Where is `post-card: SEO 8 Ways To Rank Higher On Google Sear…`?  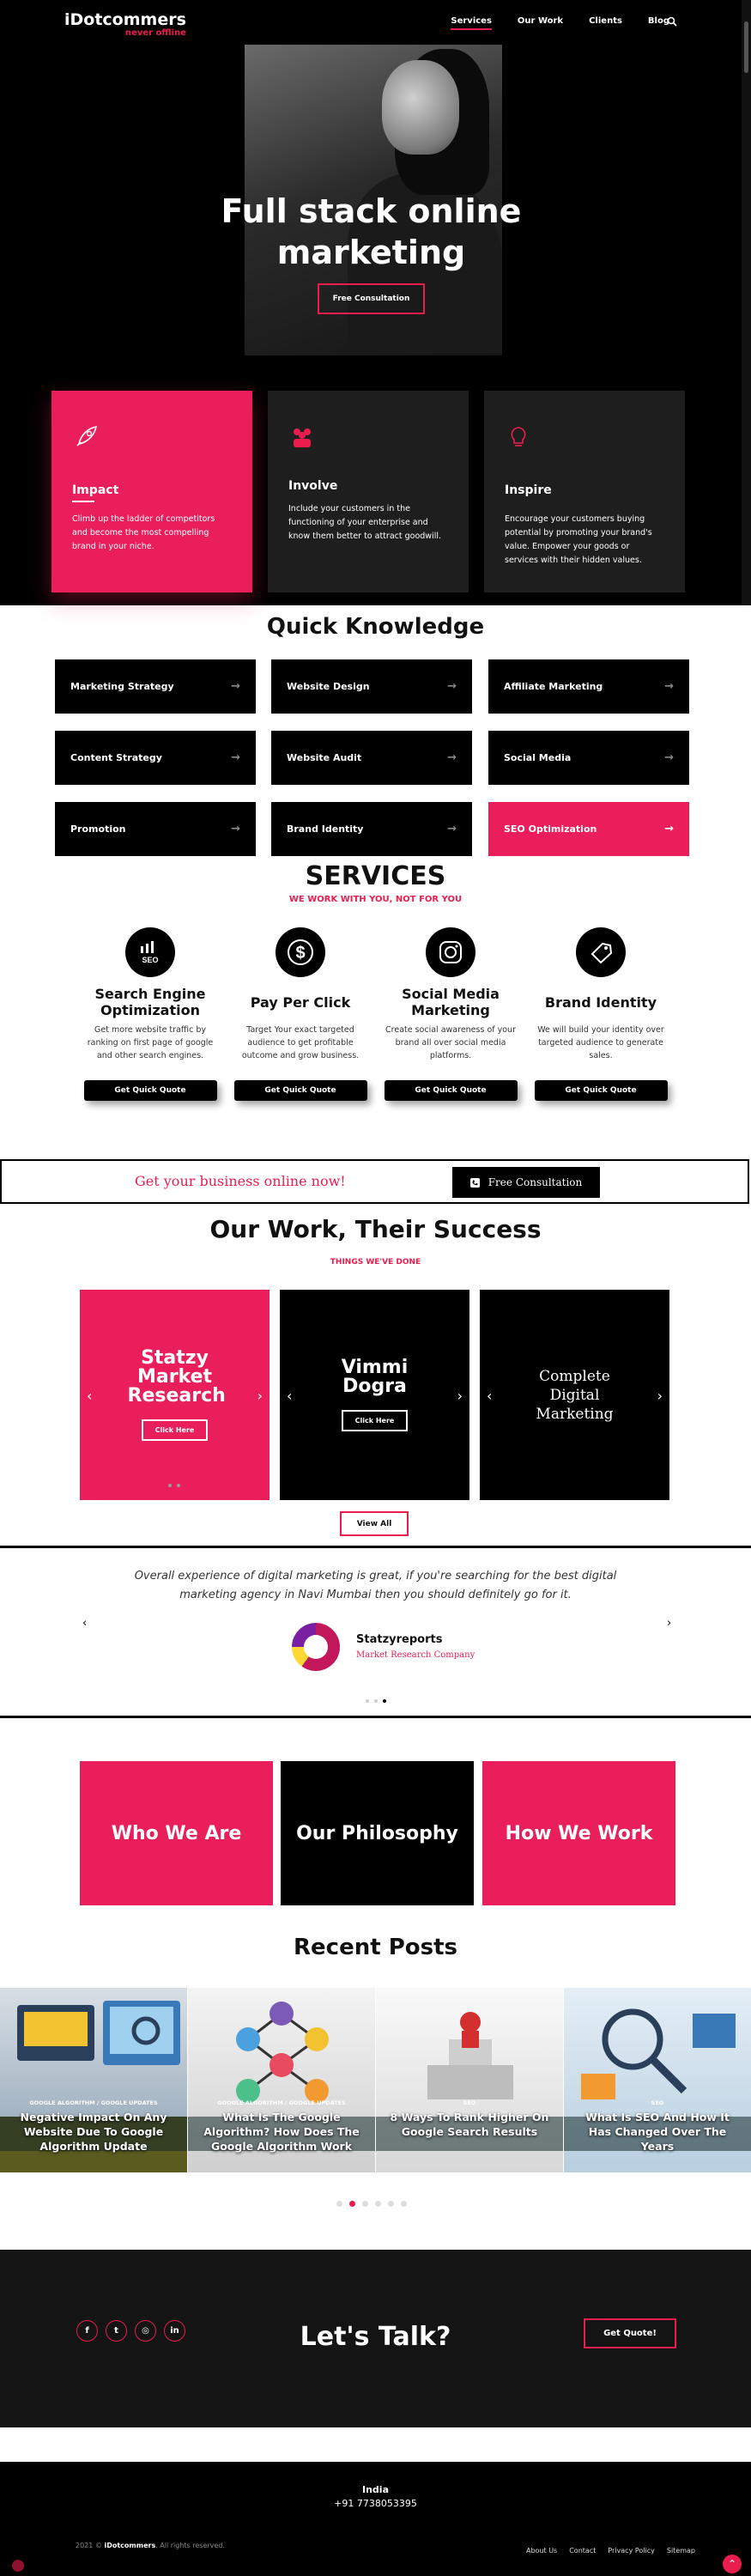
post-card: SEO 8 Ways To Rank Higher On Google Sear… is located at coordinates (469, 2080).